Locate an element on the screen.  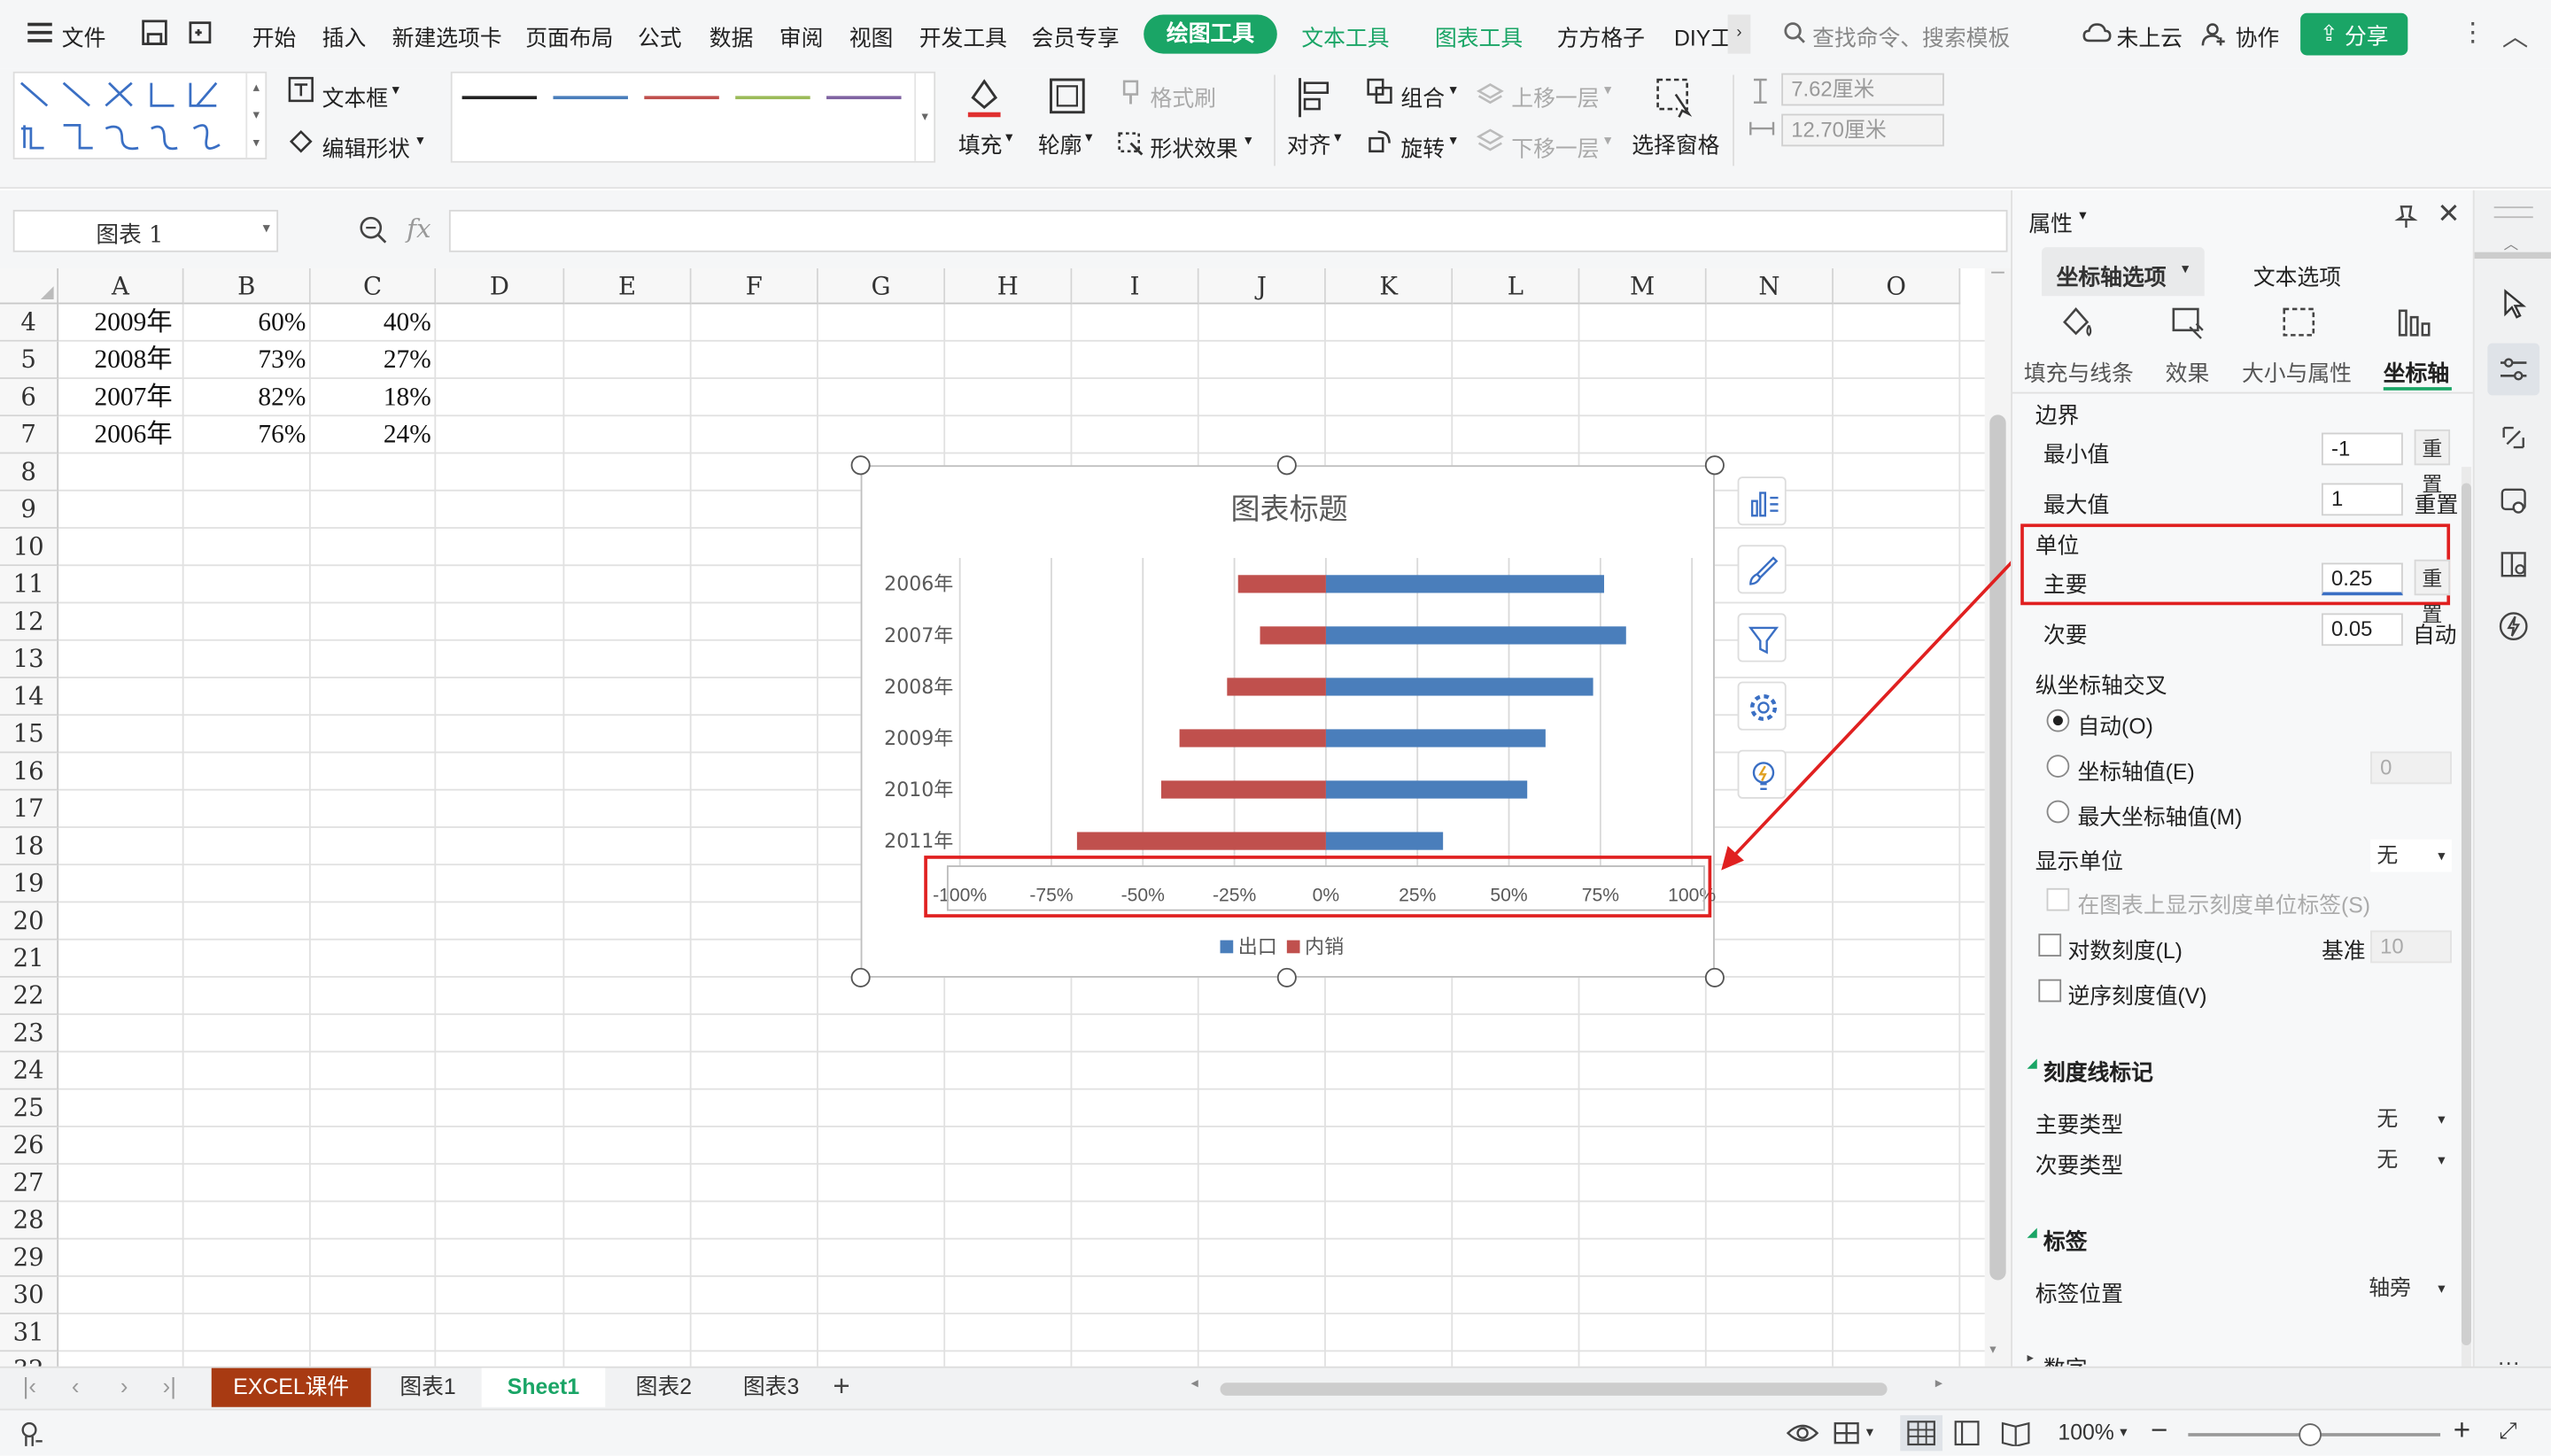
send-backward-button: 下移一层 is located at coordinates (1555, 146).